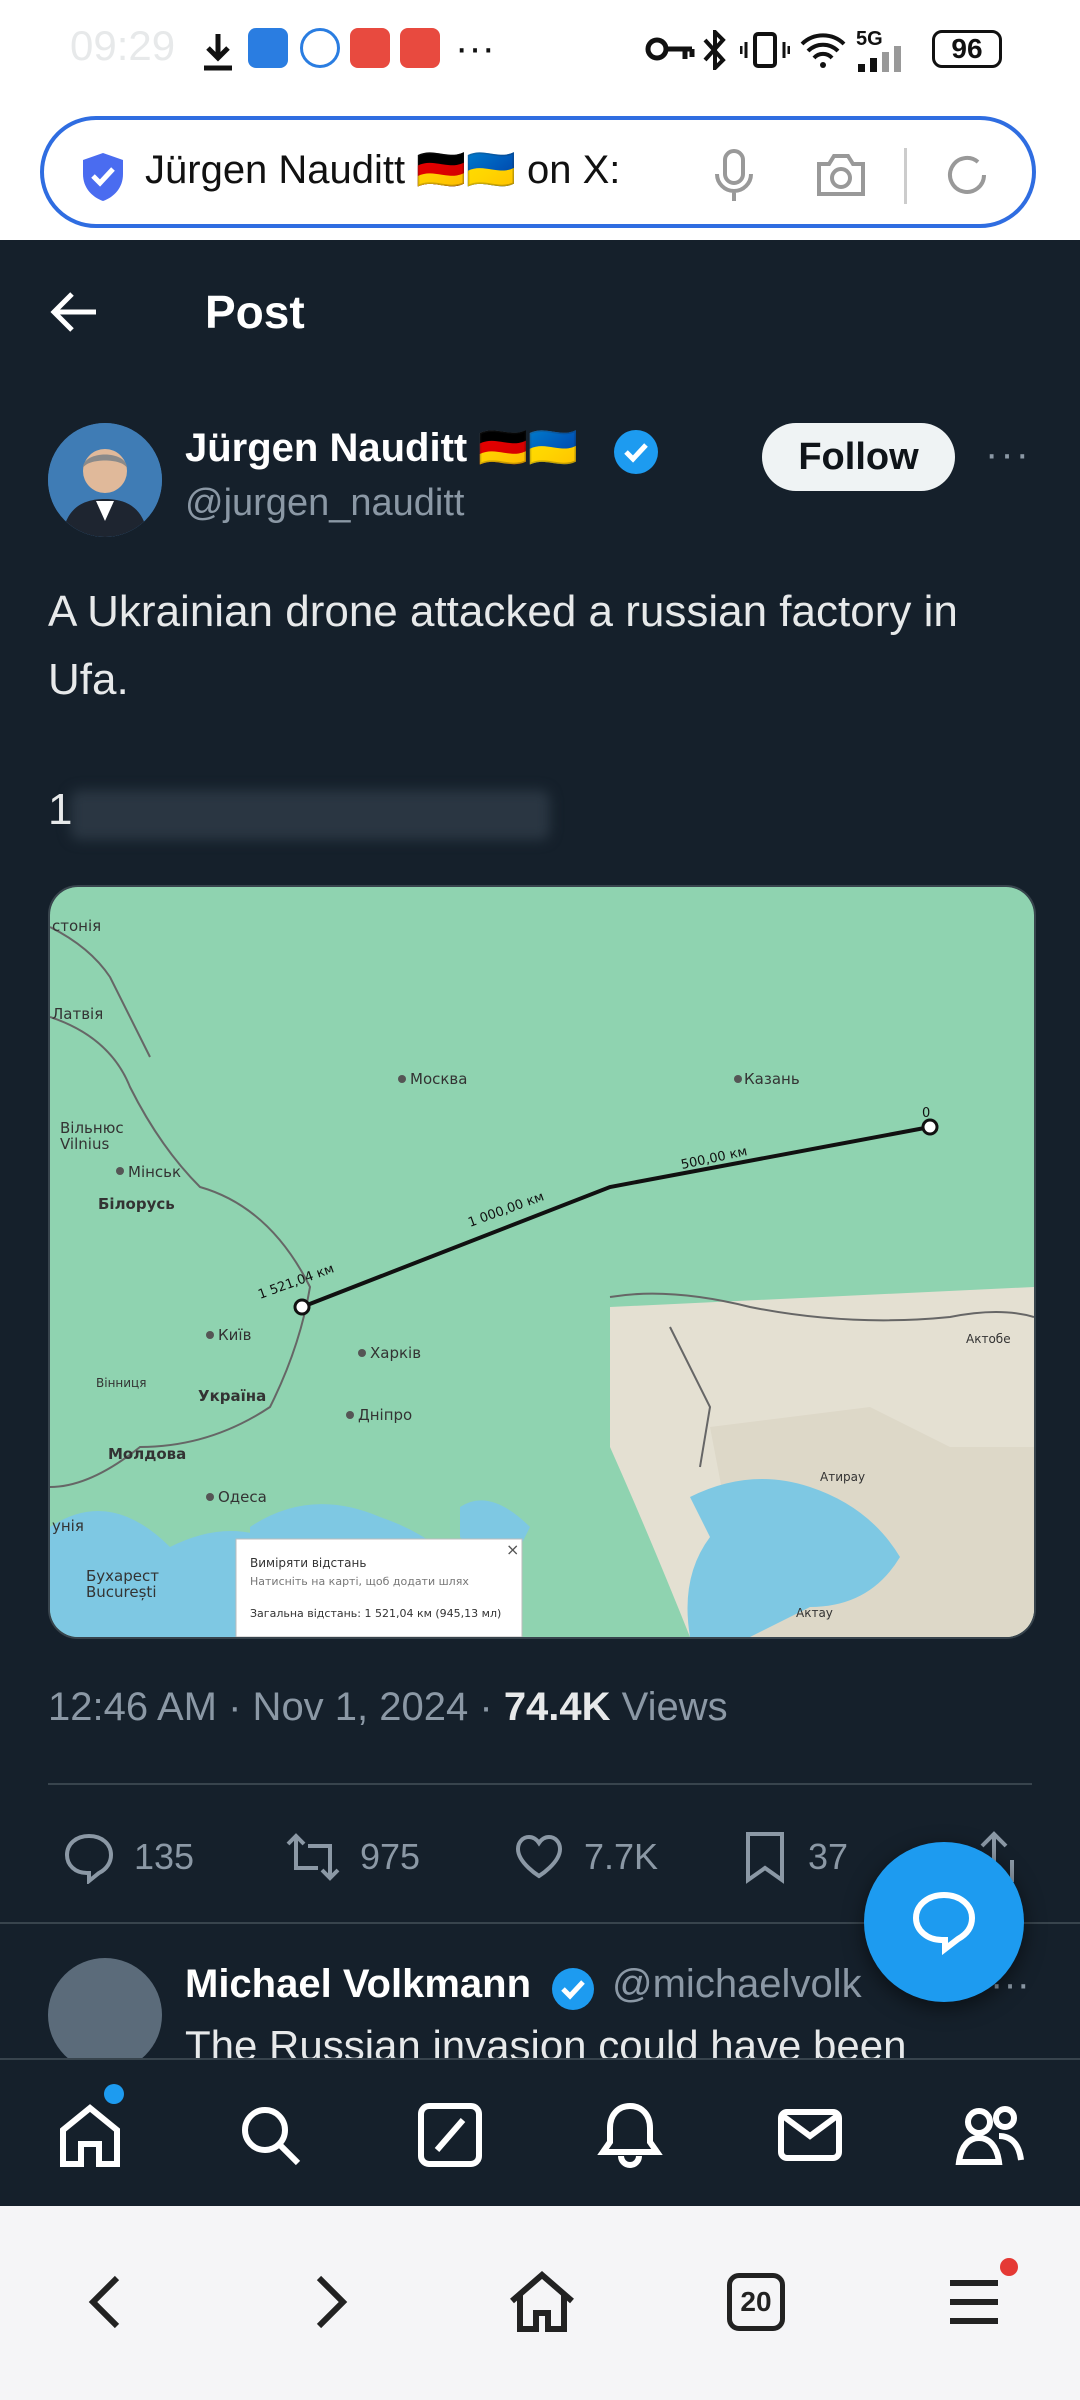 This screenshot has height=2400, width=1080. Describe the element at coordinates (395, 1353) in the screenshot. I see `map-label: Харків` at that location.